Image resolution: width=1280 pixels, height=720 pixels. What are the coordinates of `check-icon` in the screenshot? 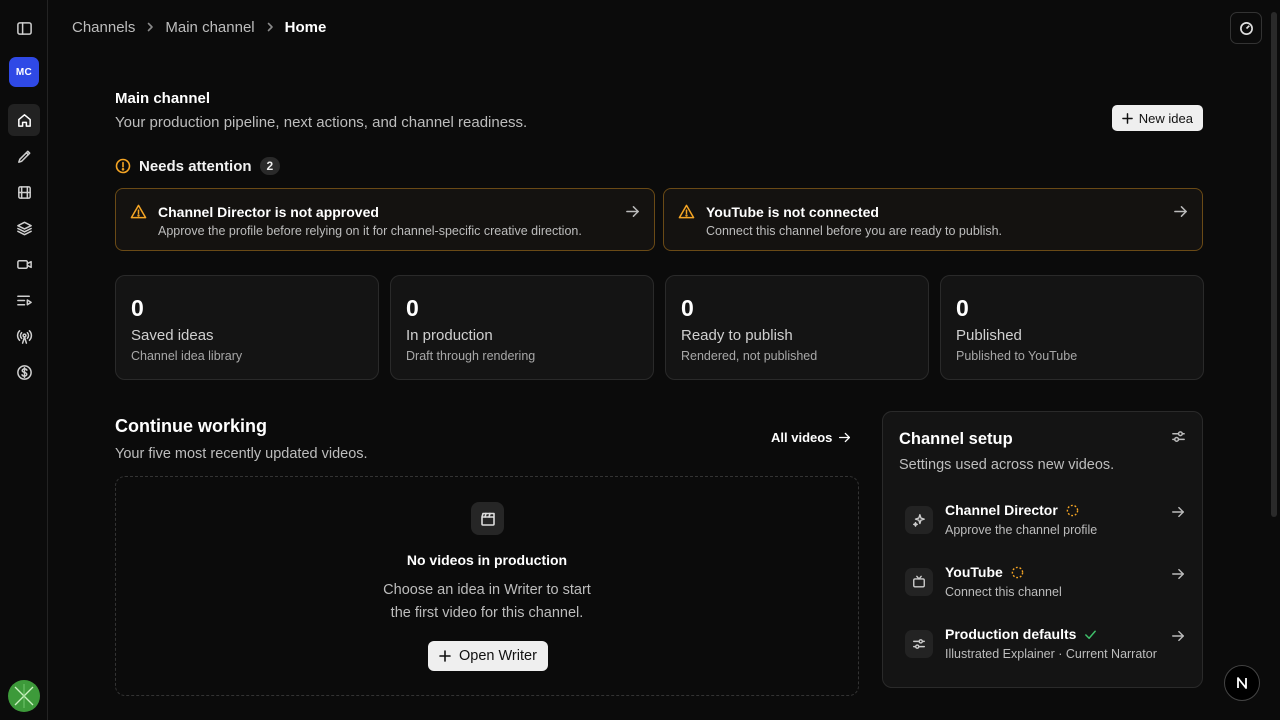 It's located at (1091, 634).